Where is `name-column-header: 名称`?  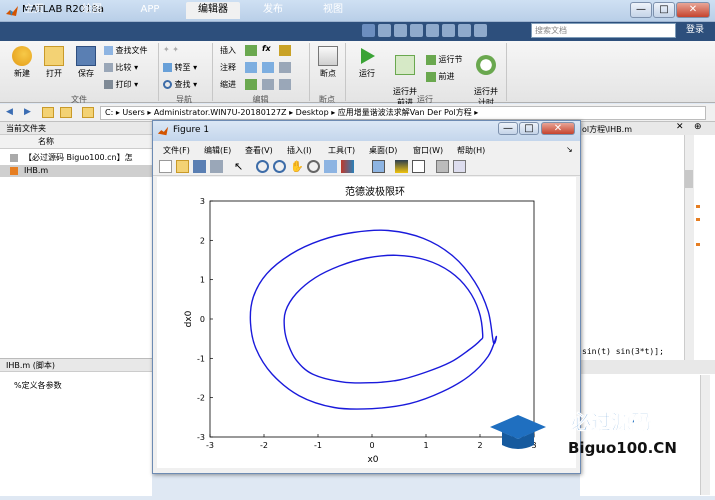 name-column-header: 名称 is located at coordinates (76, 142).